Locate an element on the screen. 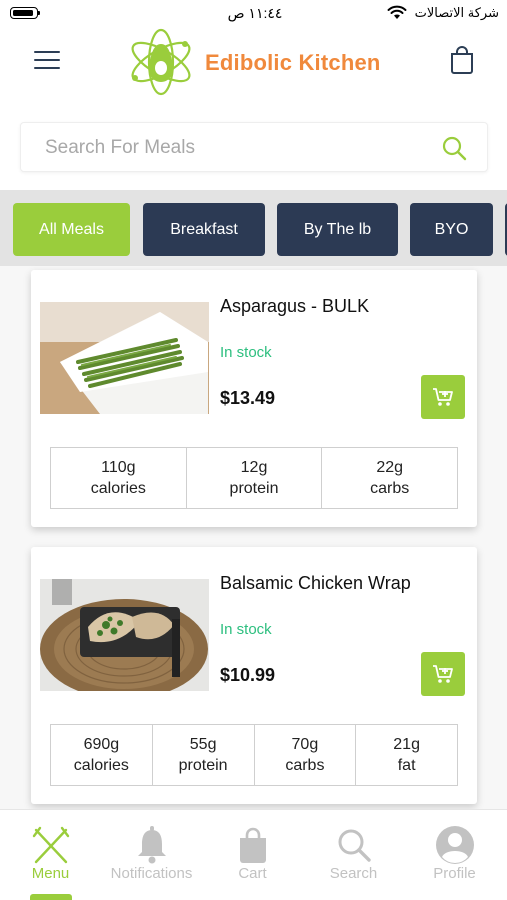  tab-cart: Cart is located at coordinates (252, 855).